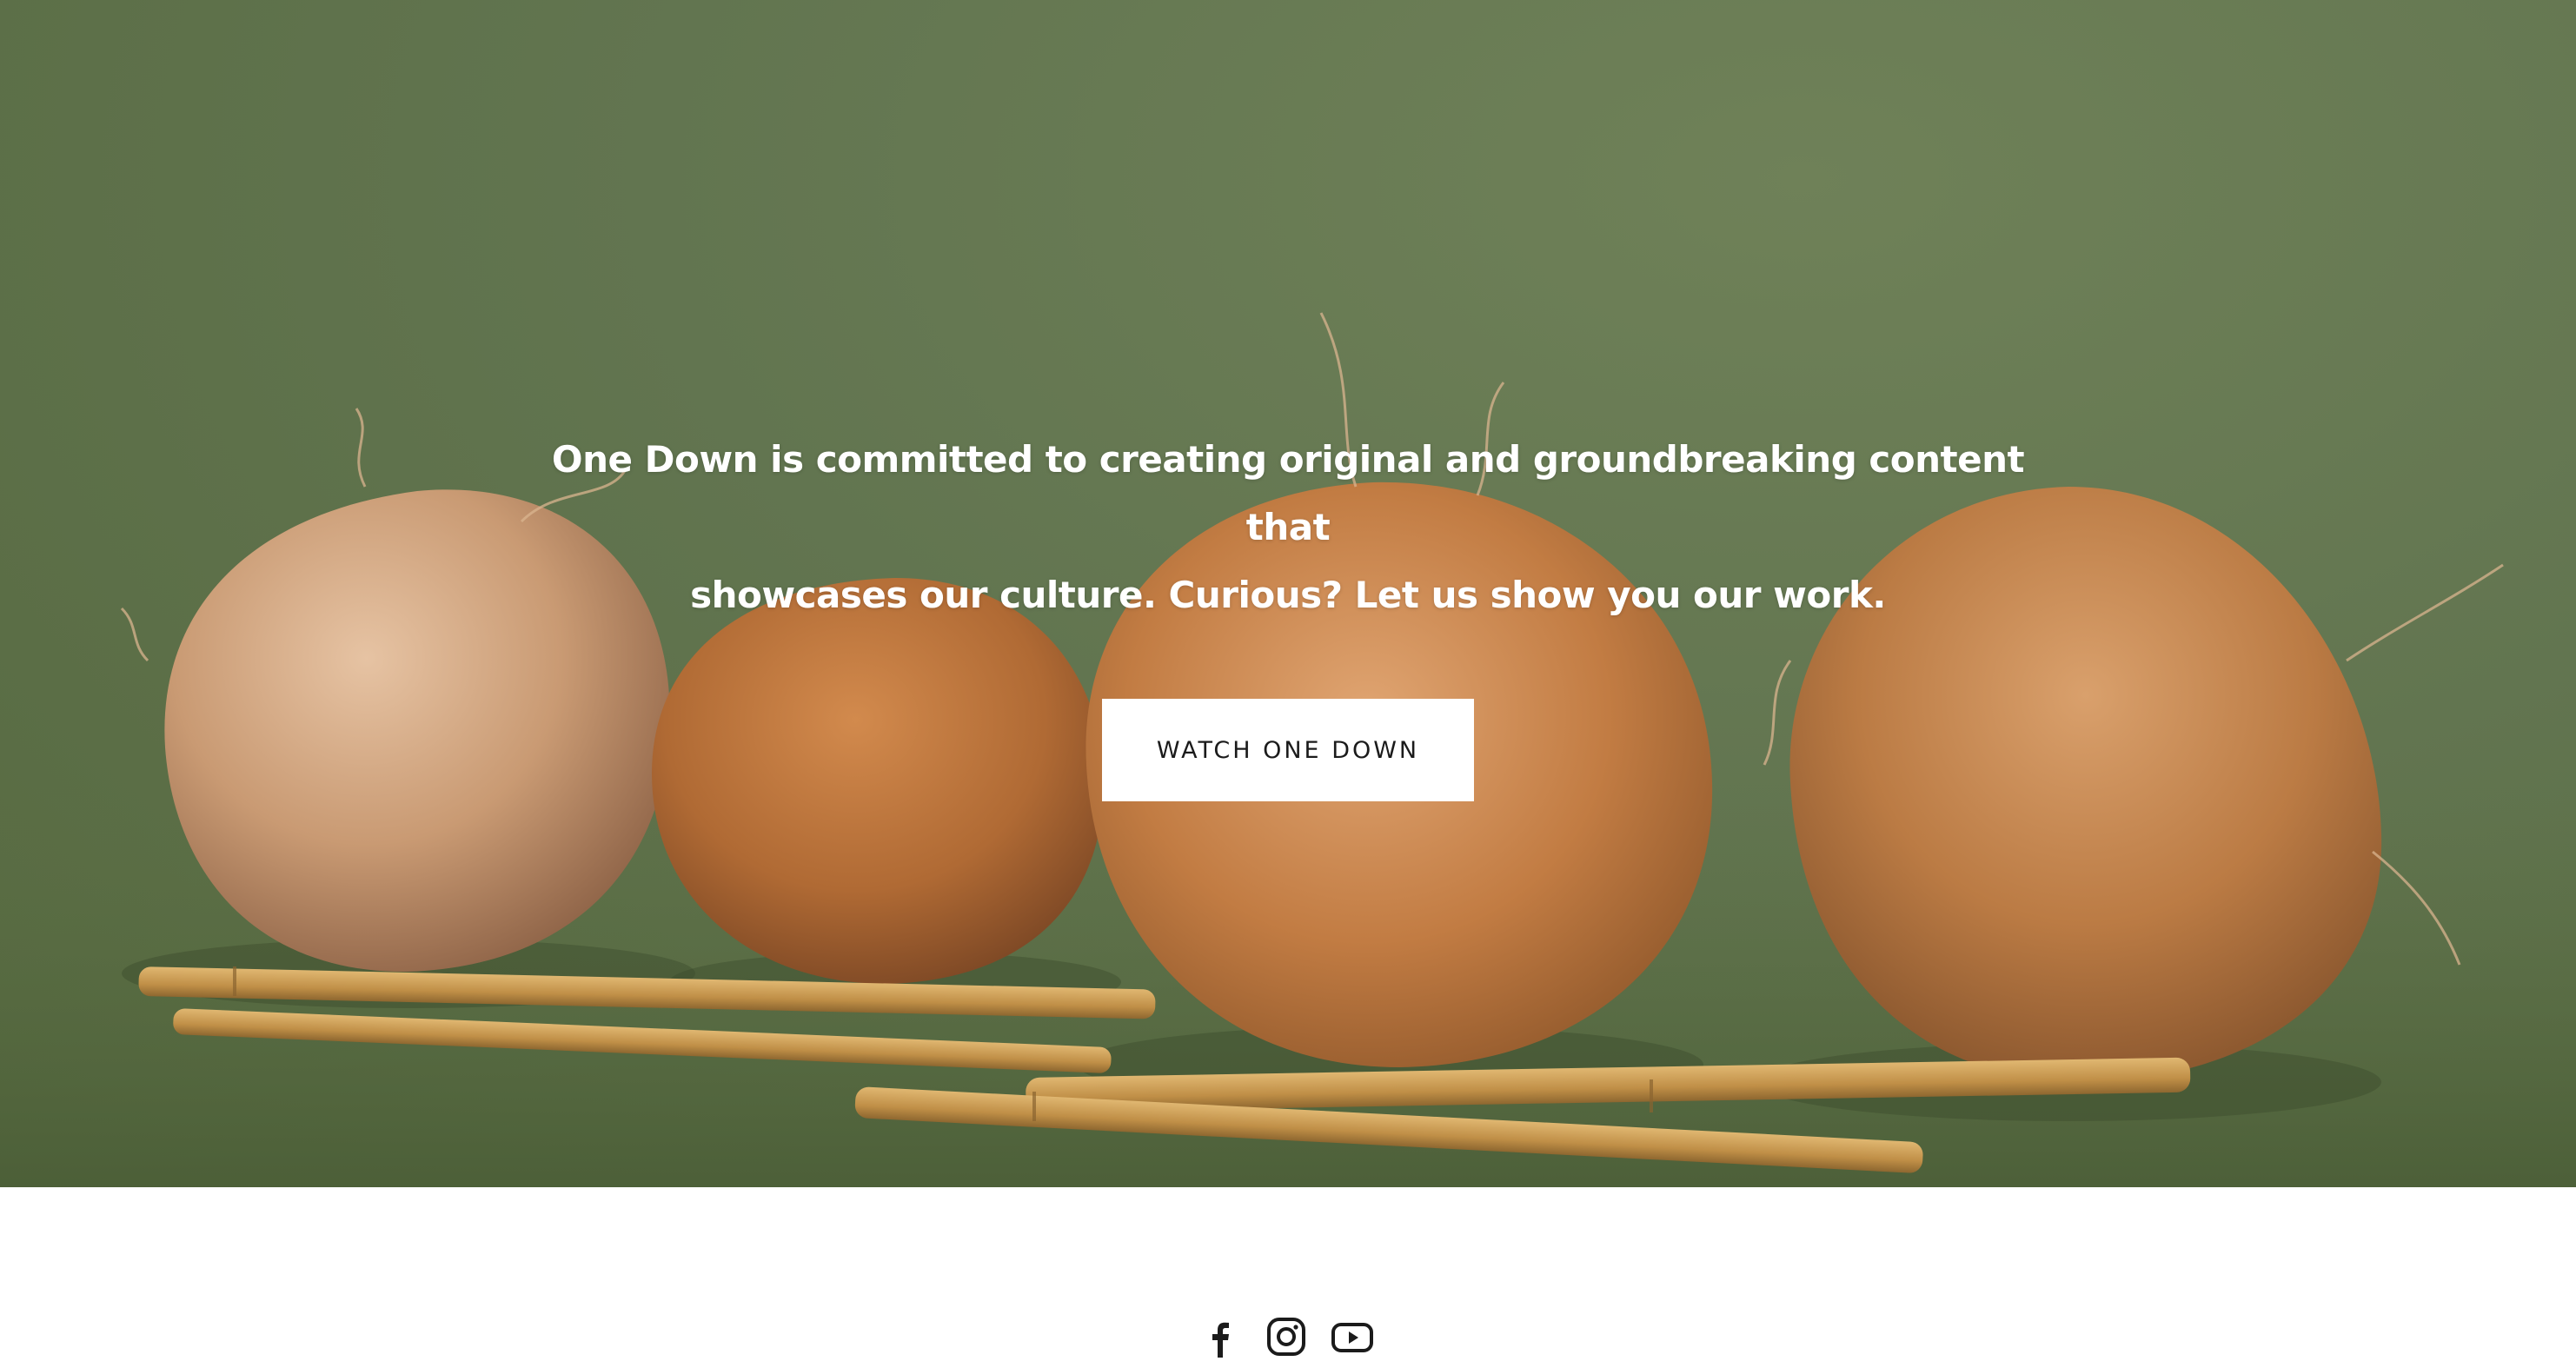 The height and width of the screenshot is (1368, 2576). Describe the element at coordinates (1288, 1272) in the screenshot. I see `footer` at that location.